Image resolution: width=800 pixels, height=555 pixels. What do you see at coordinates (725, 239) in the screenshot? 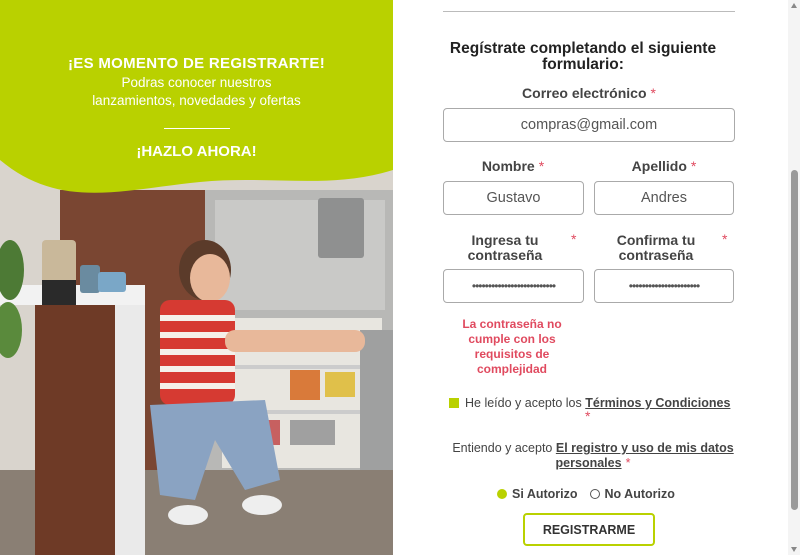
I see `confirm-password-required-mark: *` at bounding box center [725, 239].